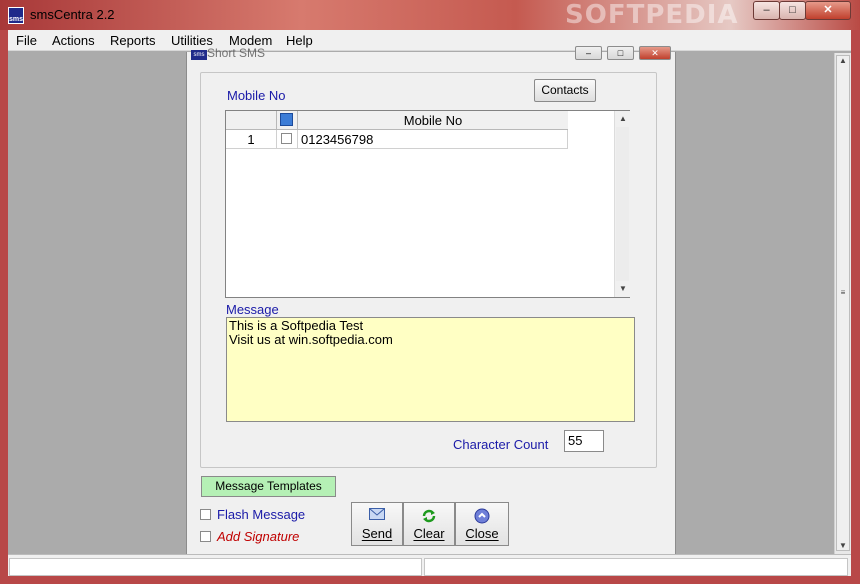 This screenshot has width=860, height=584. Describe the element at coordinates (482, 533) in the screenshot. I see `close-label: Close` at that location.